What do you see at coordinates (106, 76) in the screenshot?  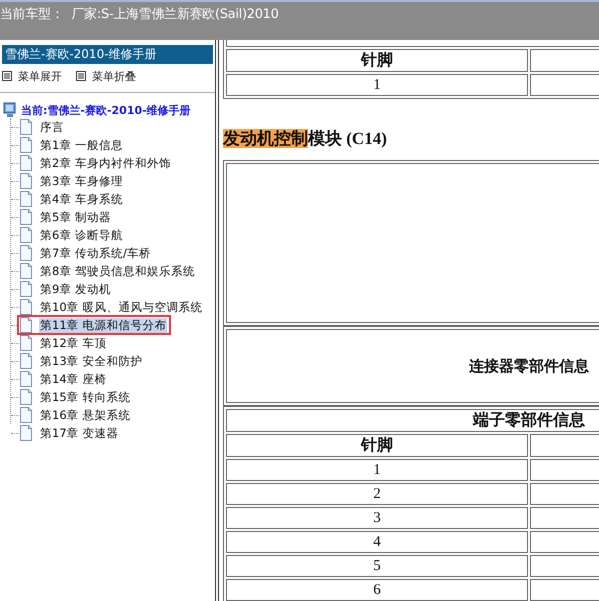 I see `menu-toggle-link: 菜单折叠` at bounding box center [106, 76].